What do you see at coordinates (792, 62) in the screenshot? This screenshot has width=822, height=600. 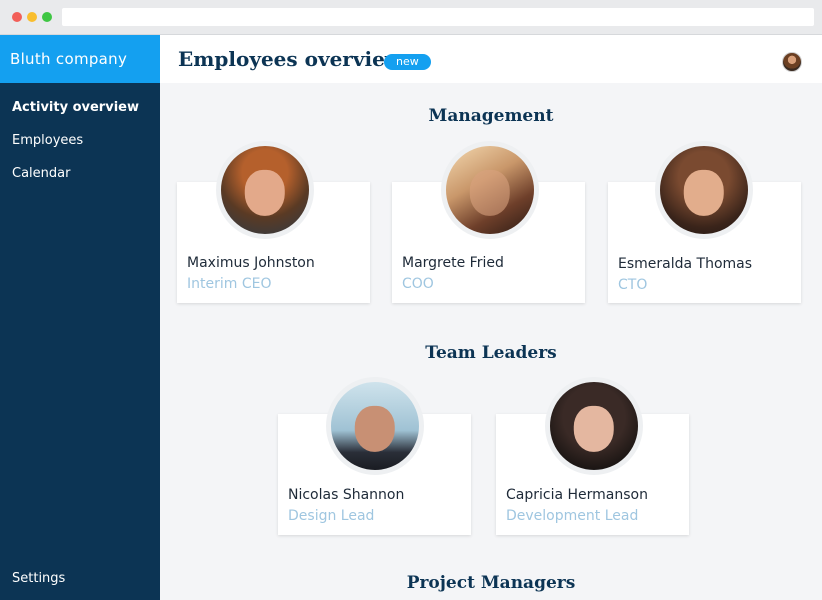 I see `user-avatar` at bounding box center [792, 62].